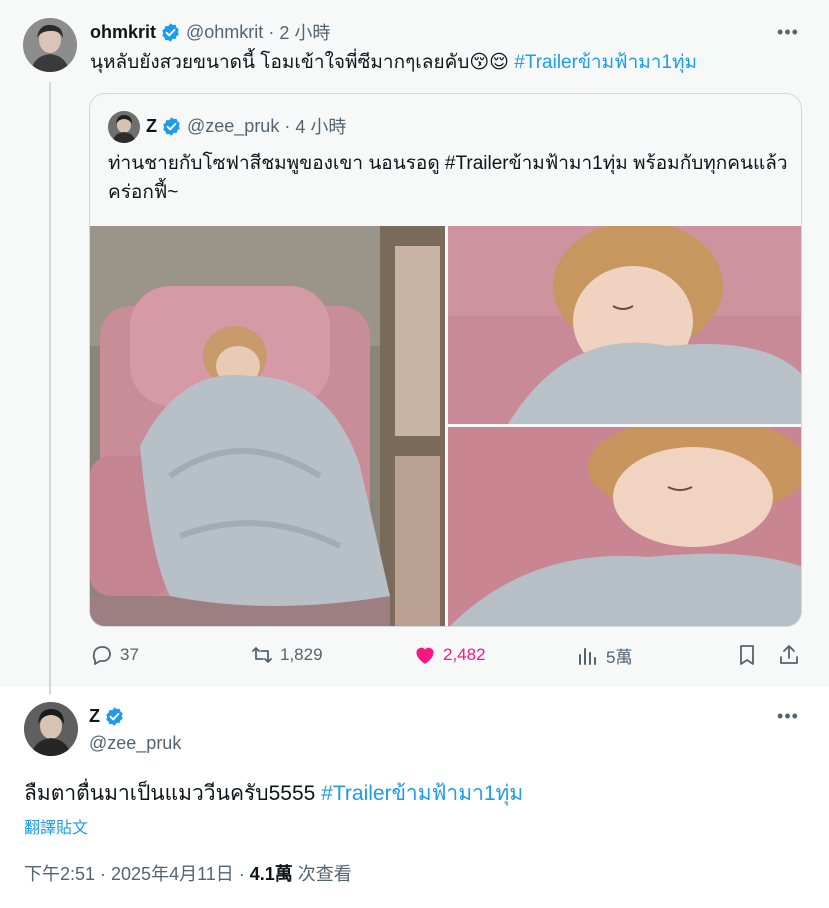 The width and height of the screenshot is (829, 908). Describe the element at coordinates (320, 126) in the screenshot. I see `quoted-post-time: 4 小時` at that location.